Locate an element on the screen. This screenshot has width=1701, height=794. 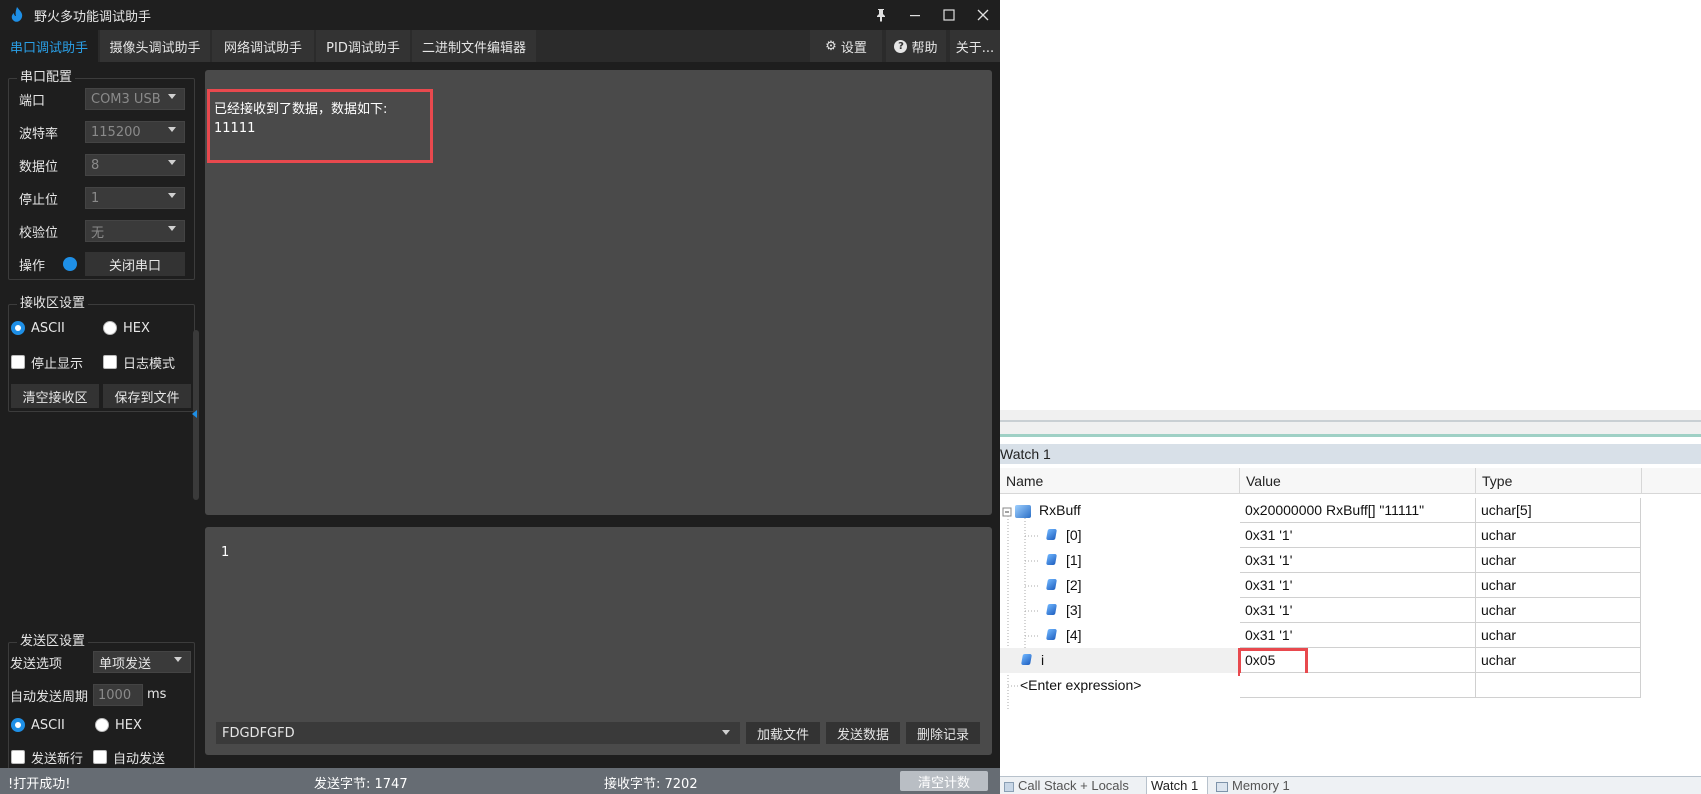
close-port-button: 关闭串口 is located at coordinates (135, 264).